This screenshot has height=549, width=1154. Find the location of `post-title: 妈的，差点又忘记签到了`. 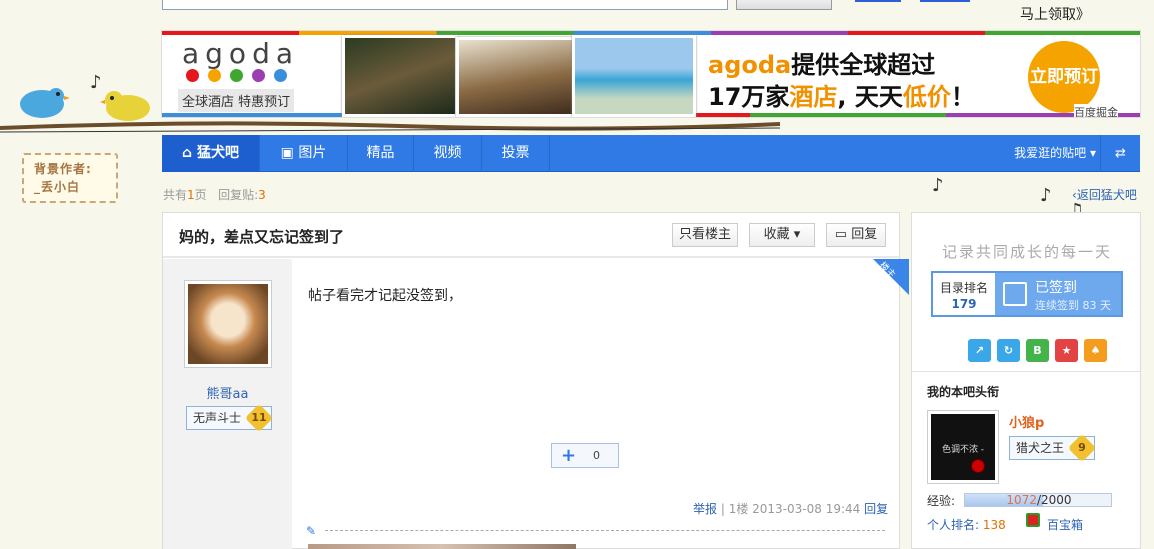

post-title: 妈的，差点又忘记签到了 is located at coordinates (262, 237).